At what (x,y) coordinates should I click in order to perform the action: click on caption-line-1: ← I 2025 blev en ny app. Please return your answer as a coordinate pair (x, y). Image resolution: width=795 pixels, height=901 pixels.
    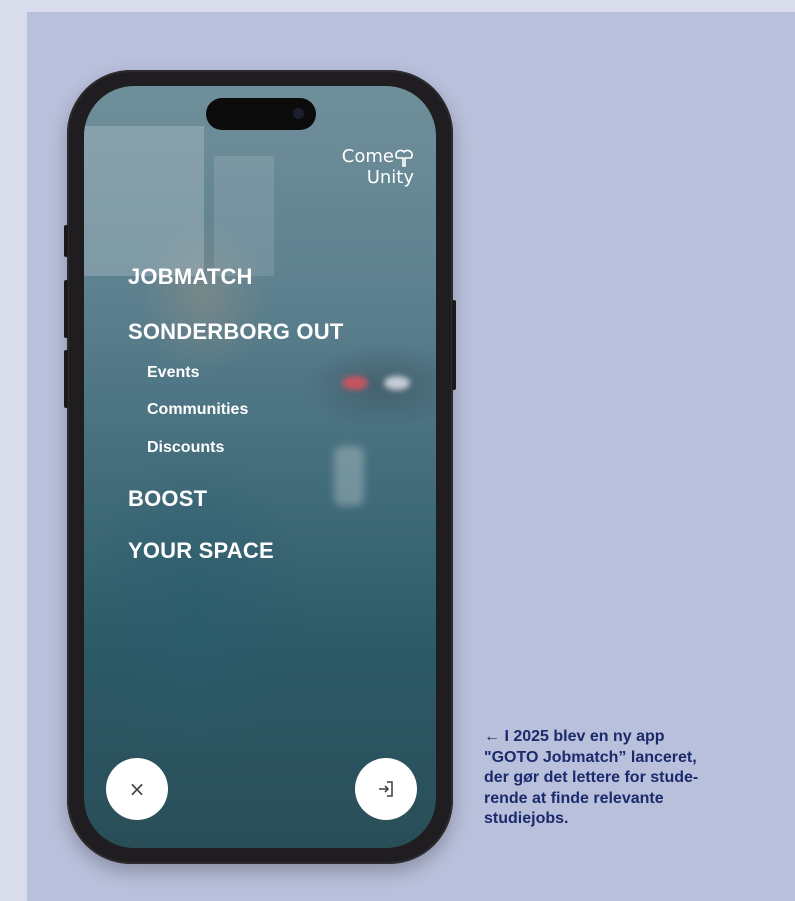
    Looking at the image, I should click on (634, 737).